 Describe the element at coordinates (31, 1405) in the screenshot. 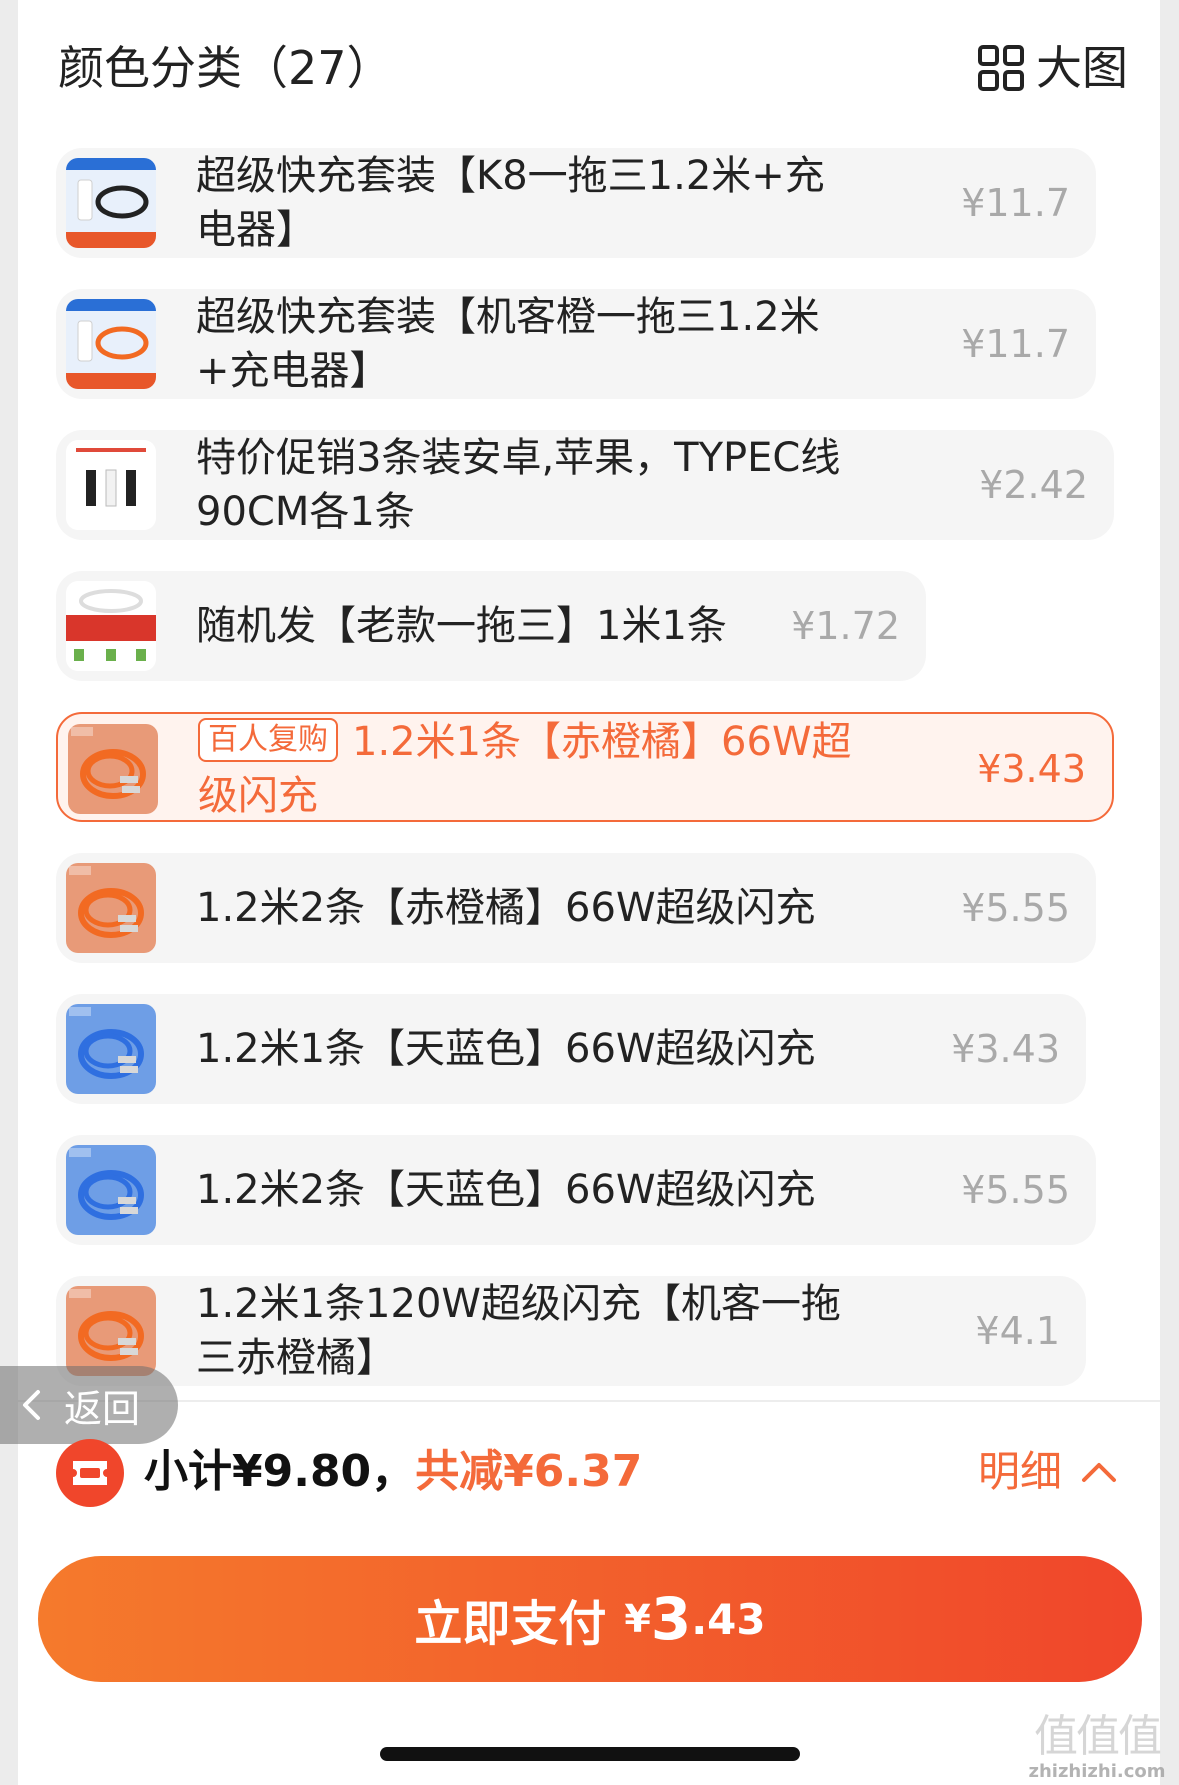

I see `chevron-left-icon` at that location.